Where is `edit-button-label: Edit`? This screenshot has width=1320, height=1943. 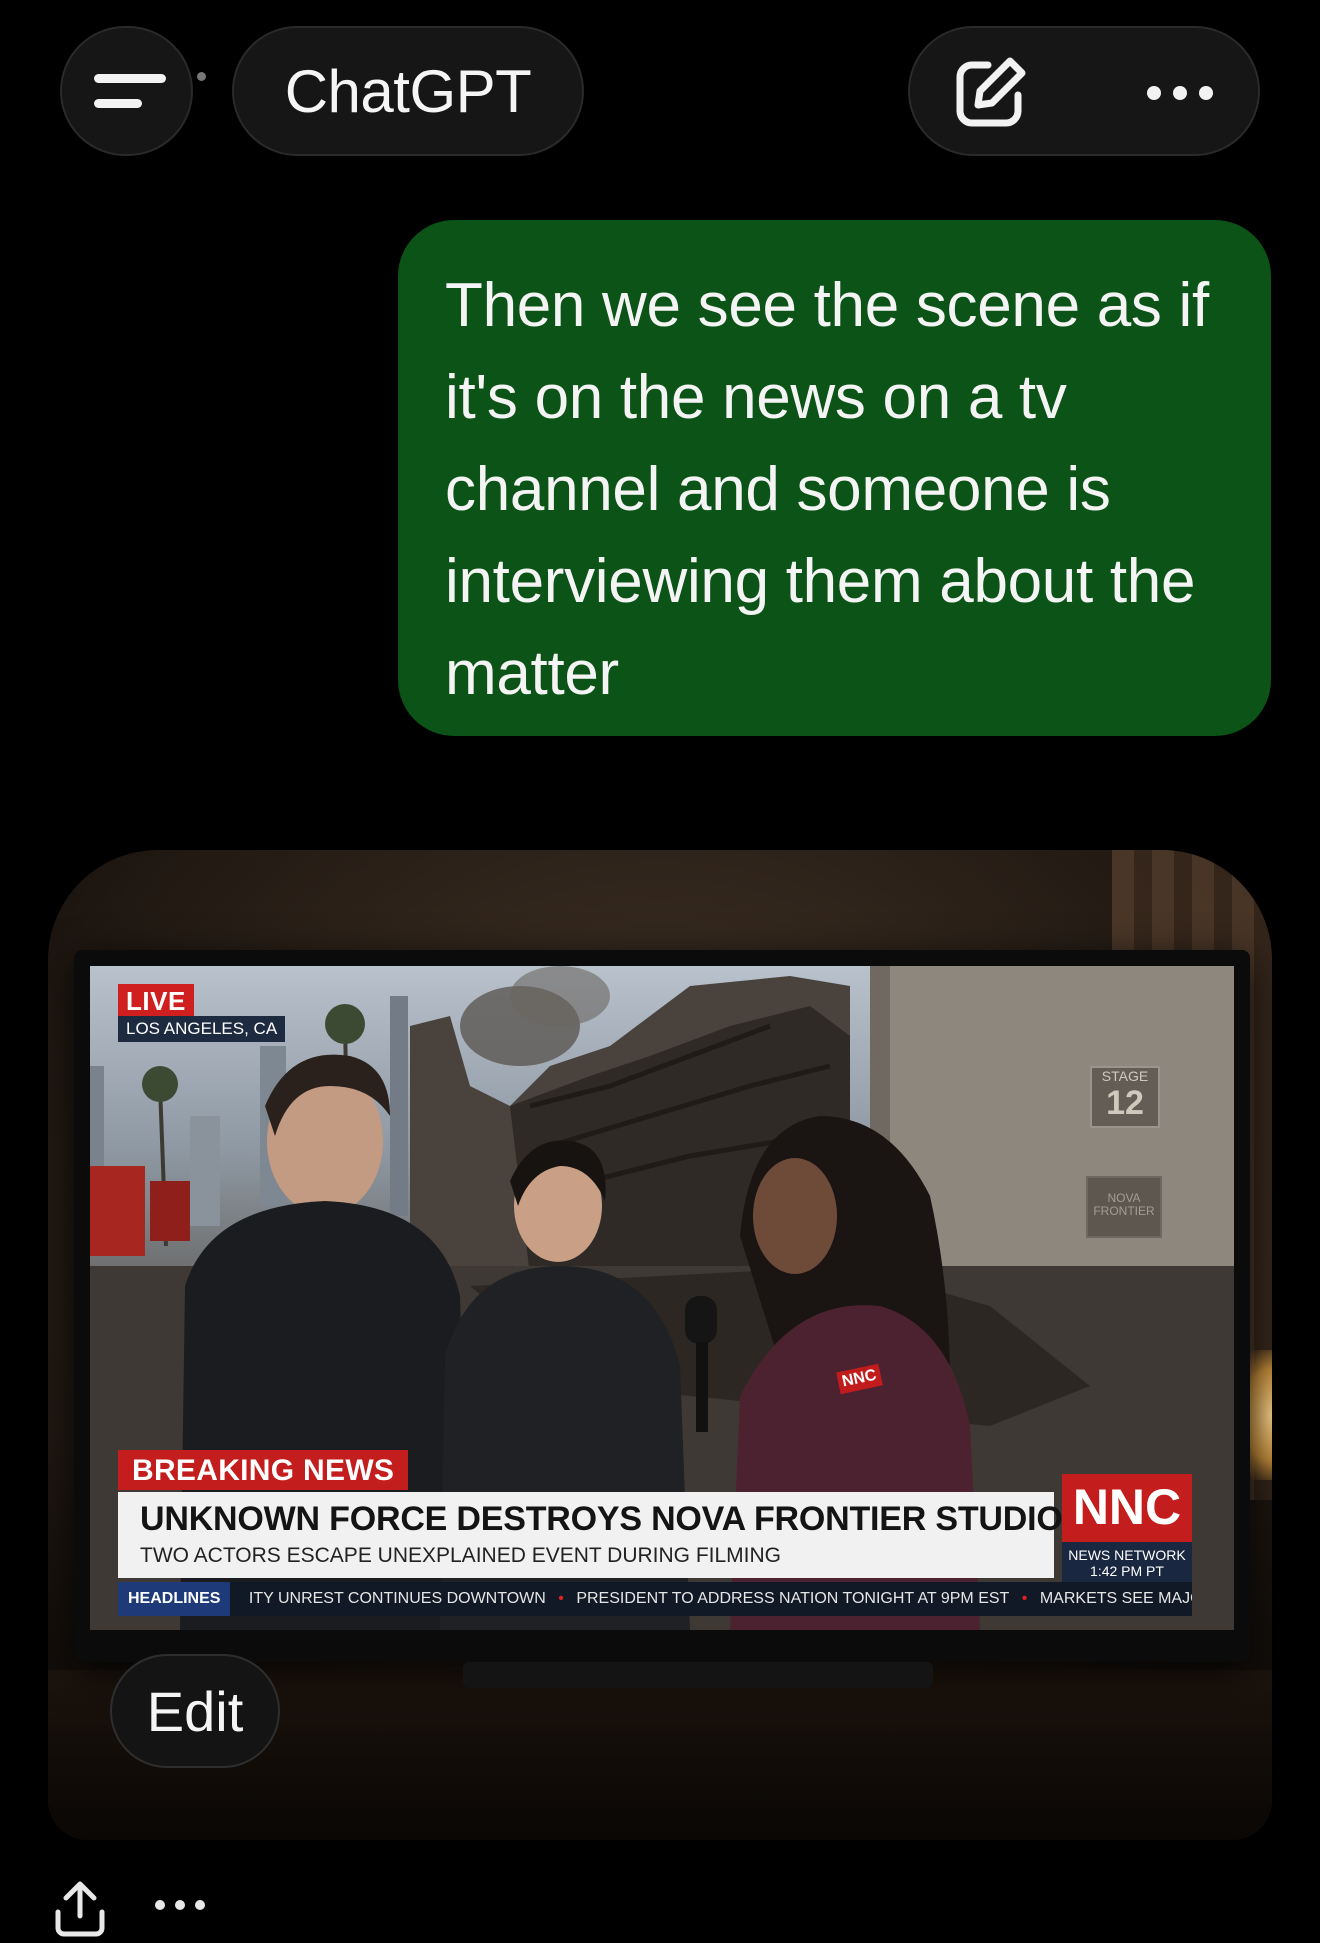 edit-button-label: Edit is located at coordinates (195, 1711).